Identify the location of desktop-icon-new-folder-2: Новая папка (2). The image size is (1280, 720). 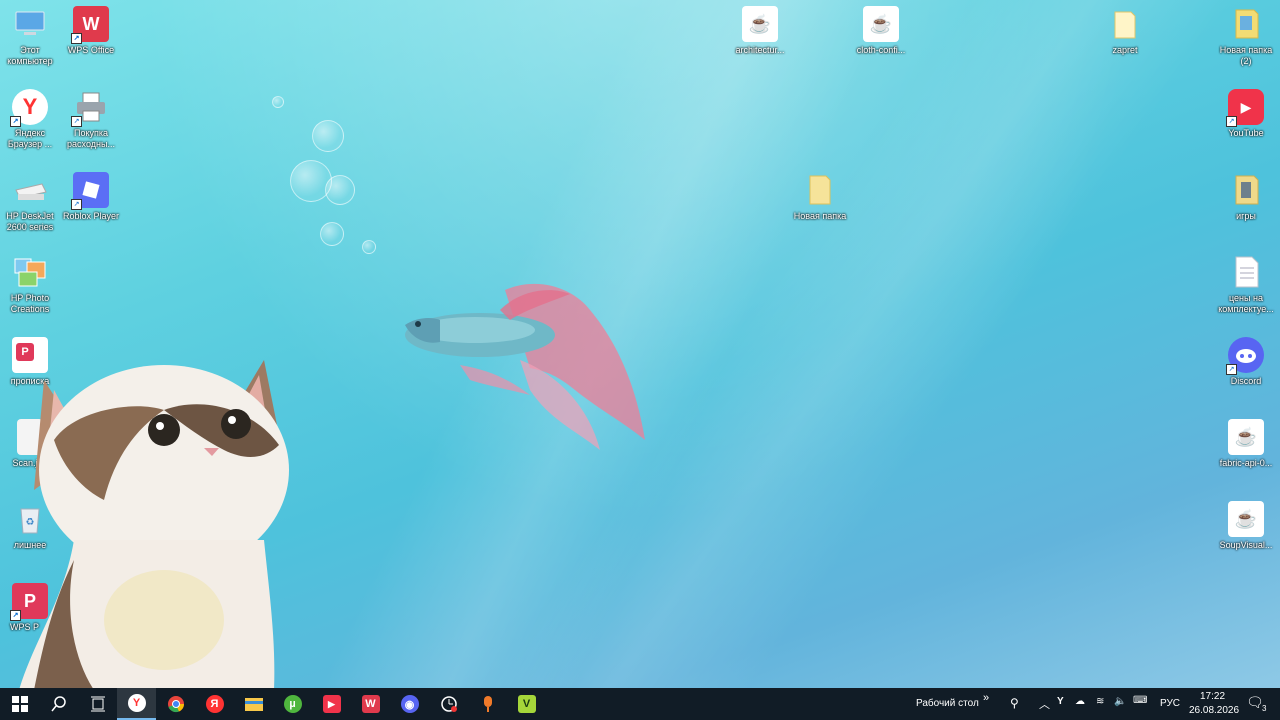
(1246, 36).